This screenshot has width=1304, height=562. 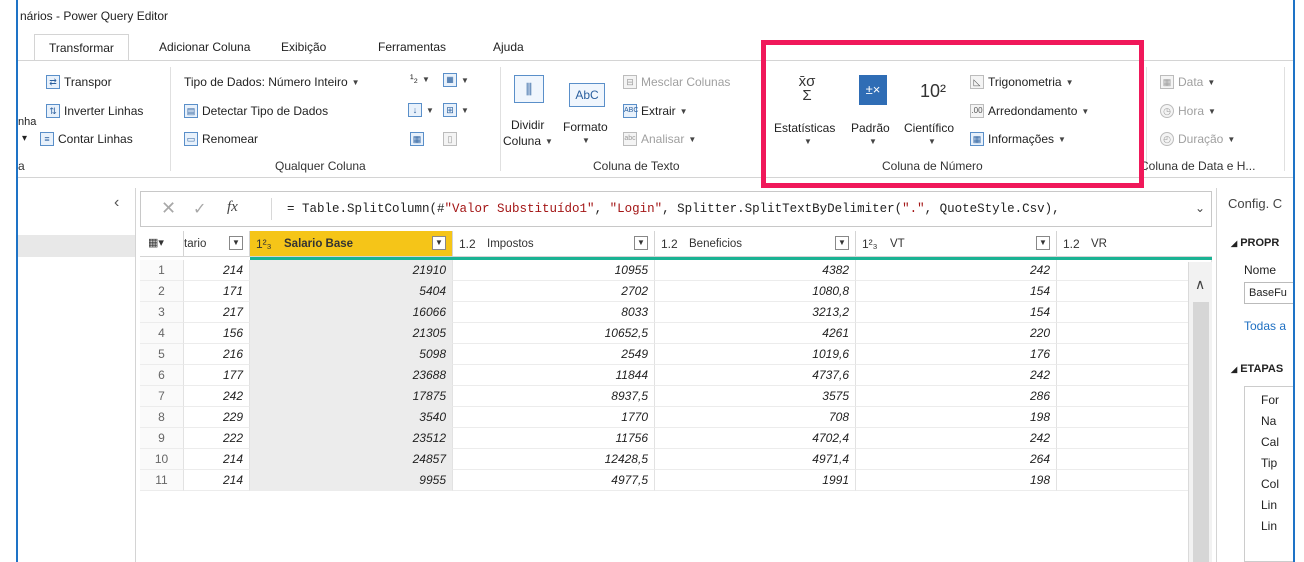 What do you see at coordinates (162, 244) in the screenshot?
I see `table-menu-icon: ▦▾` at bounding box center [162, 244].